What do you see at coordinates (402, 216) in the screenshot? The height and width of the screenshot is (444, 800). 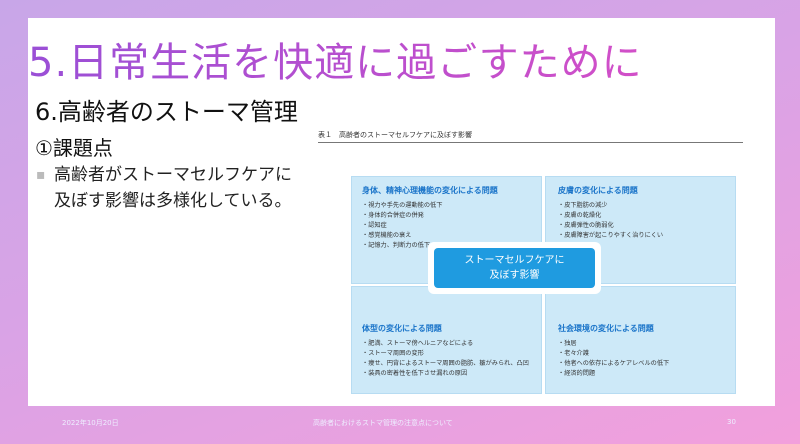 I see `list-item: 身体的合併症の併発` at bounding box center [402, 216].